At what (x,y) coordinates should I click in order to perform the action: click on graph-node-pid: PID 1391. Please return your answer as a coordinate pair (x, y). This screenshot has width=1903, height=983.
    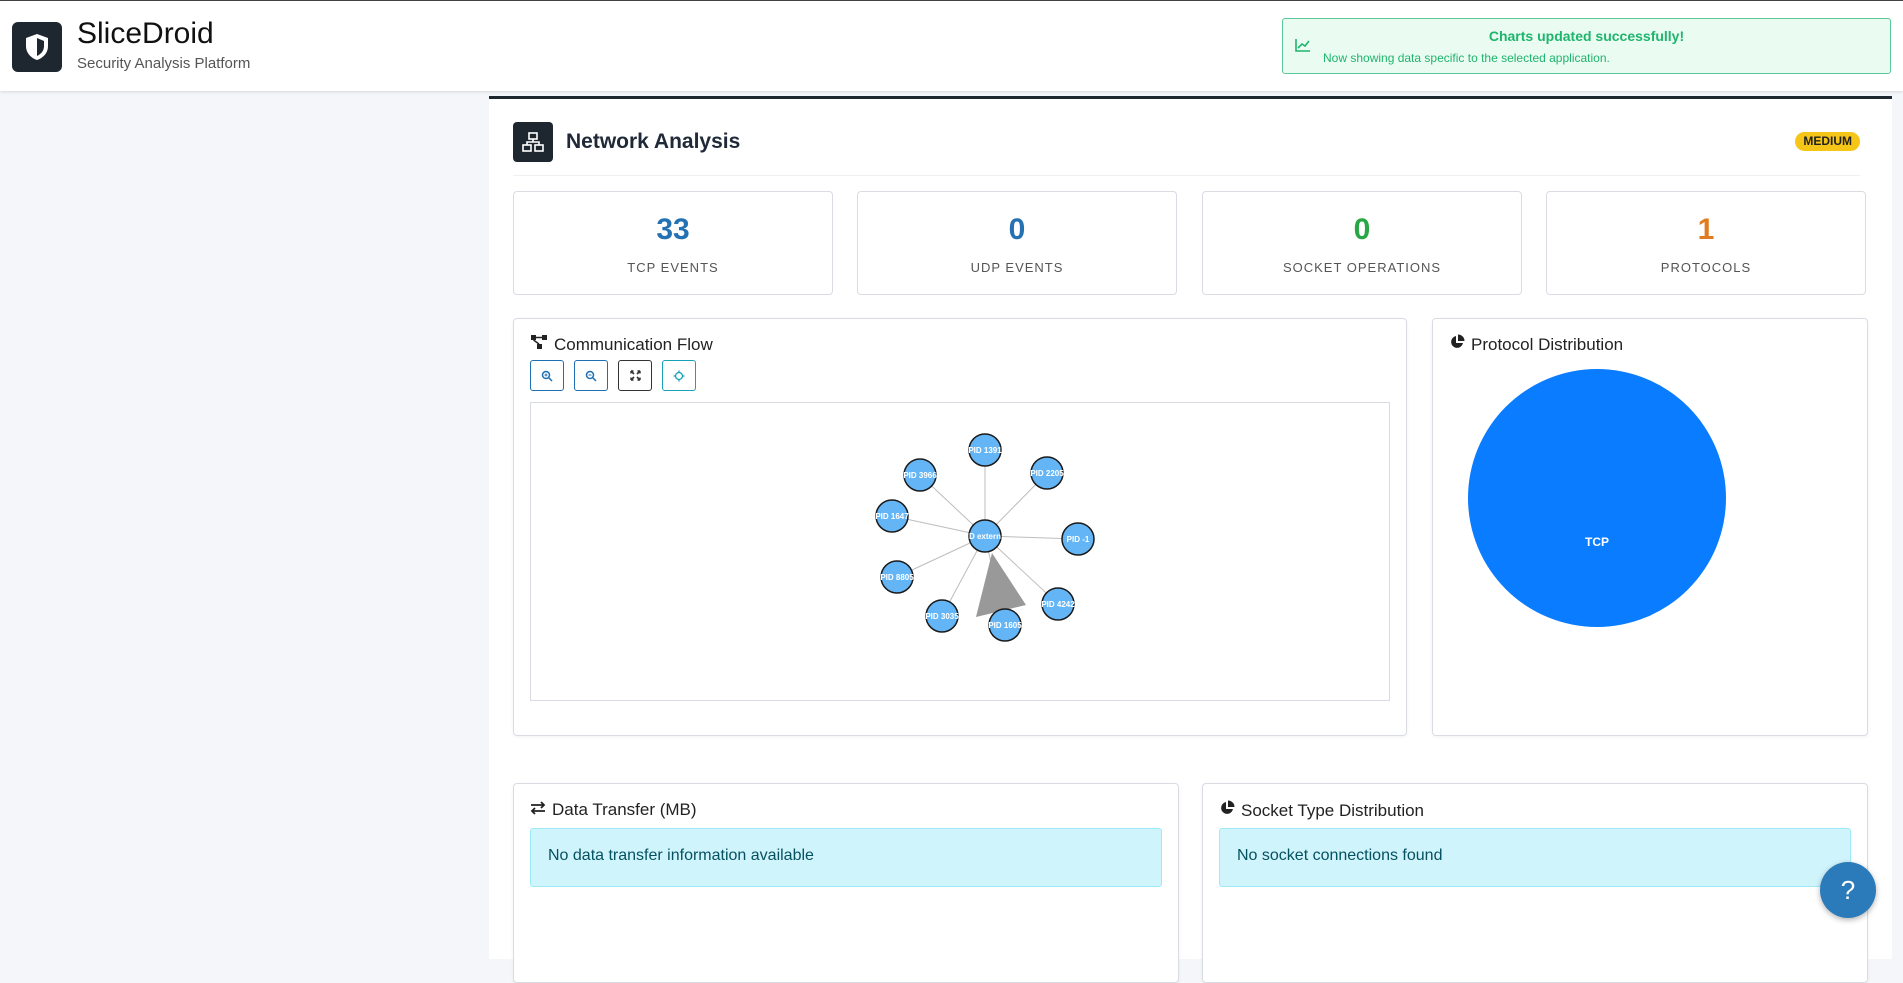
    Looking at the image, I should click on (985, 450).